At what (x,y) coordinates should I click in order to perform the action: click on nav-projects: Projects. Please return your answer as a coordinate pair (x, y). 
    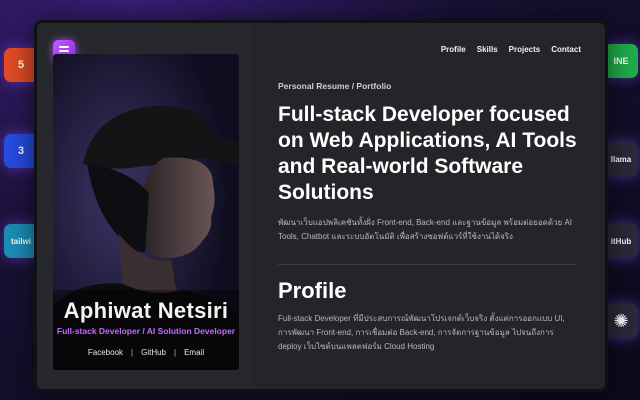
    Looking at the image, I should click on (525, 49).